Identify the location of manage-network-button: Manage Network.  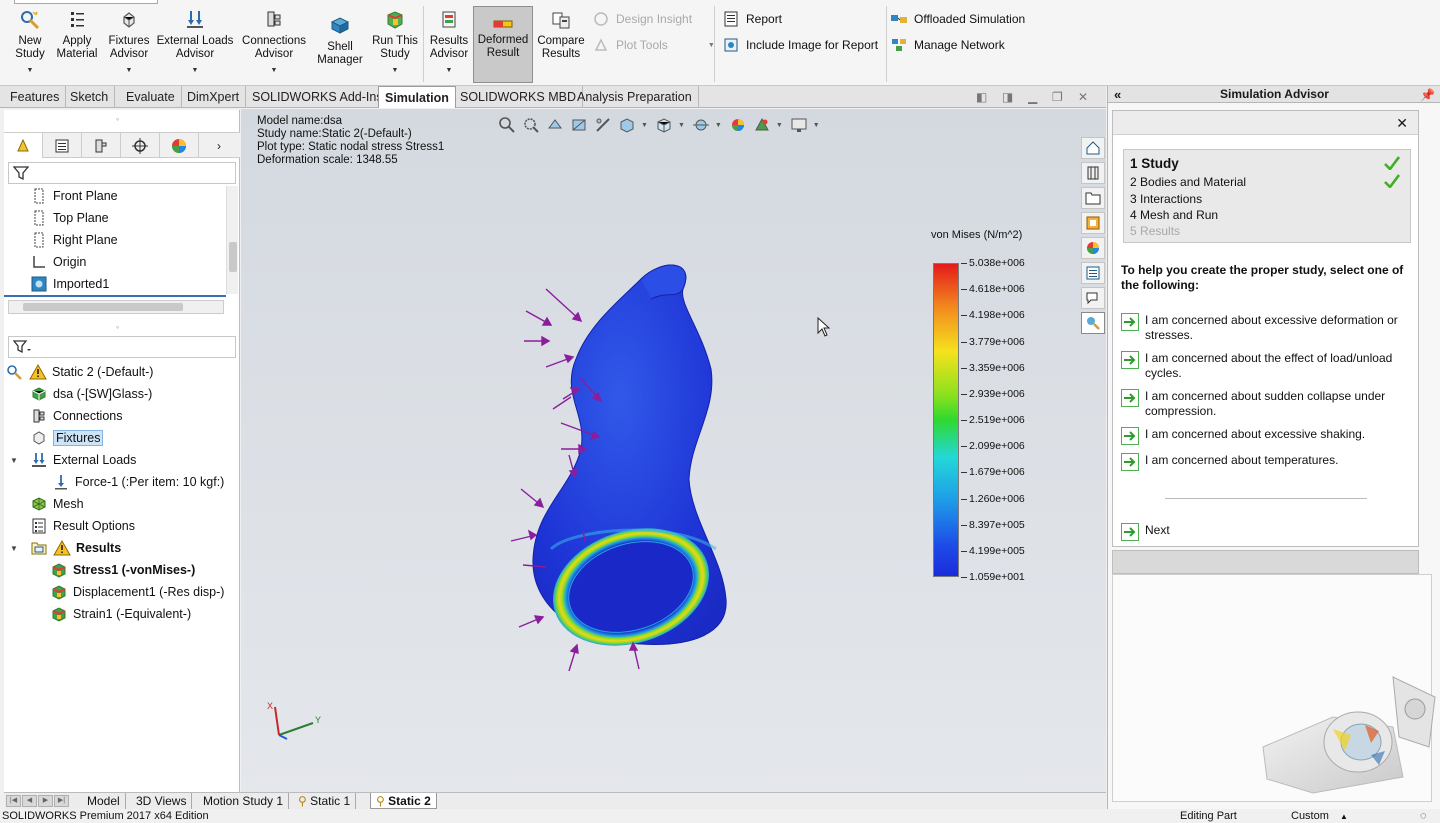
(947, 45).